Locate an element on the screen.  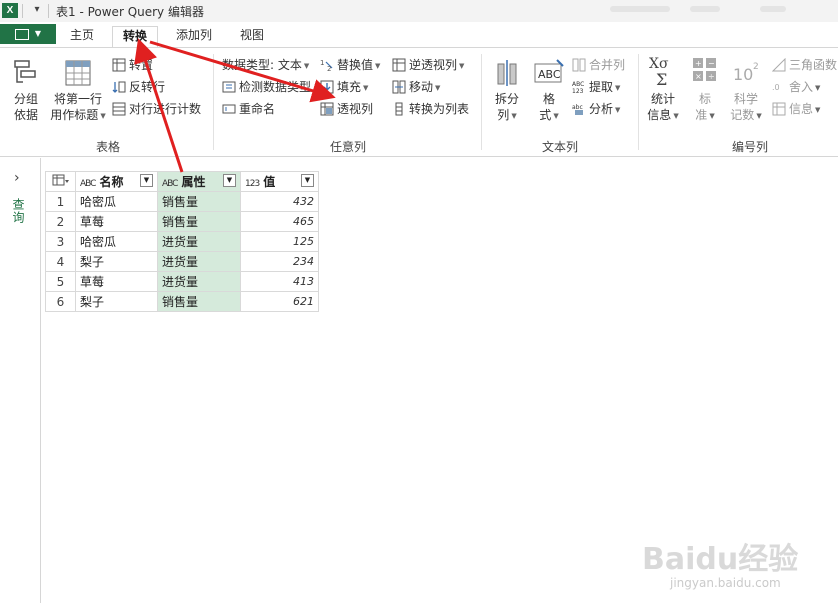
tab-add-column: 添加列 is located at coordinates (194, 36).